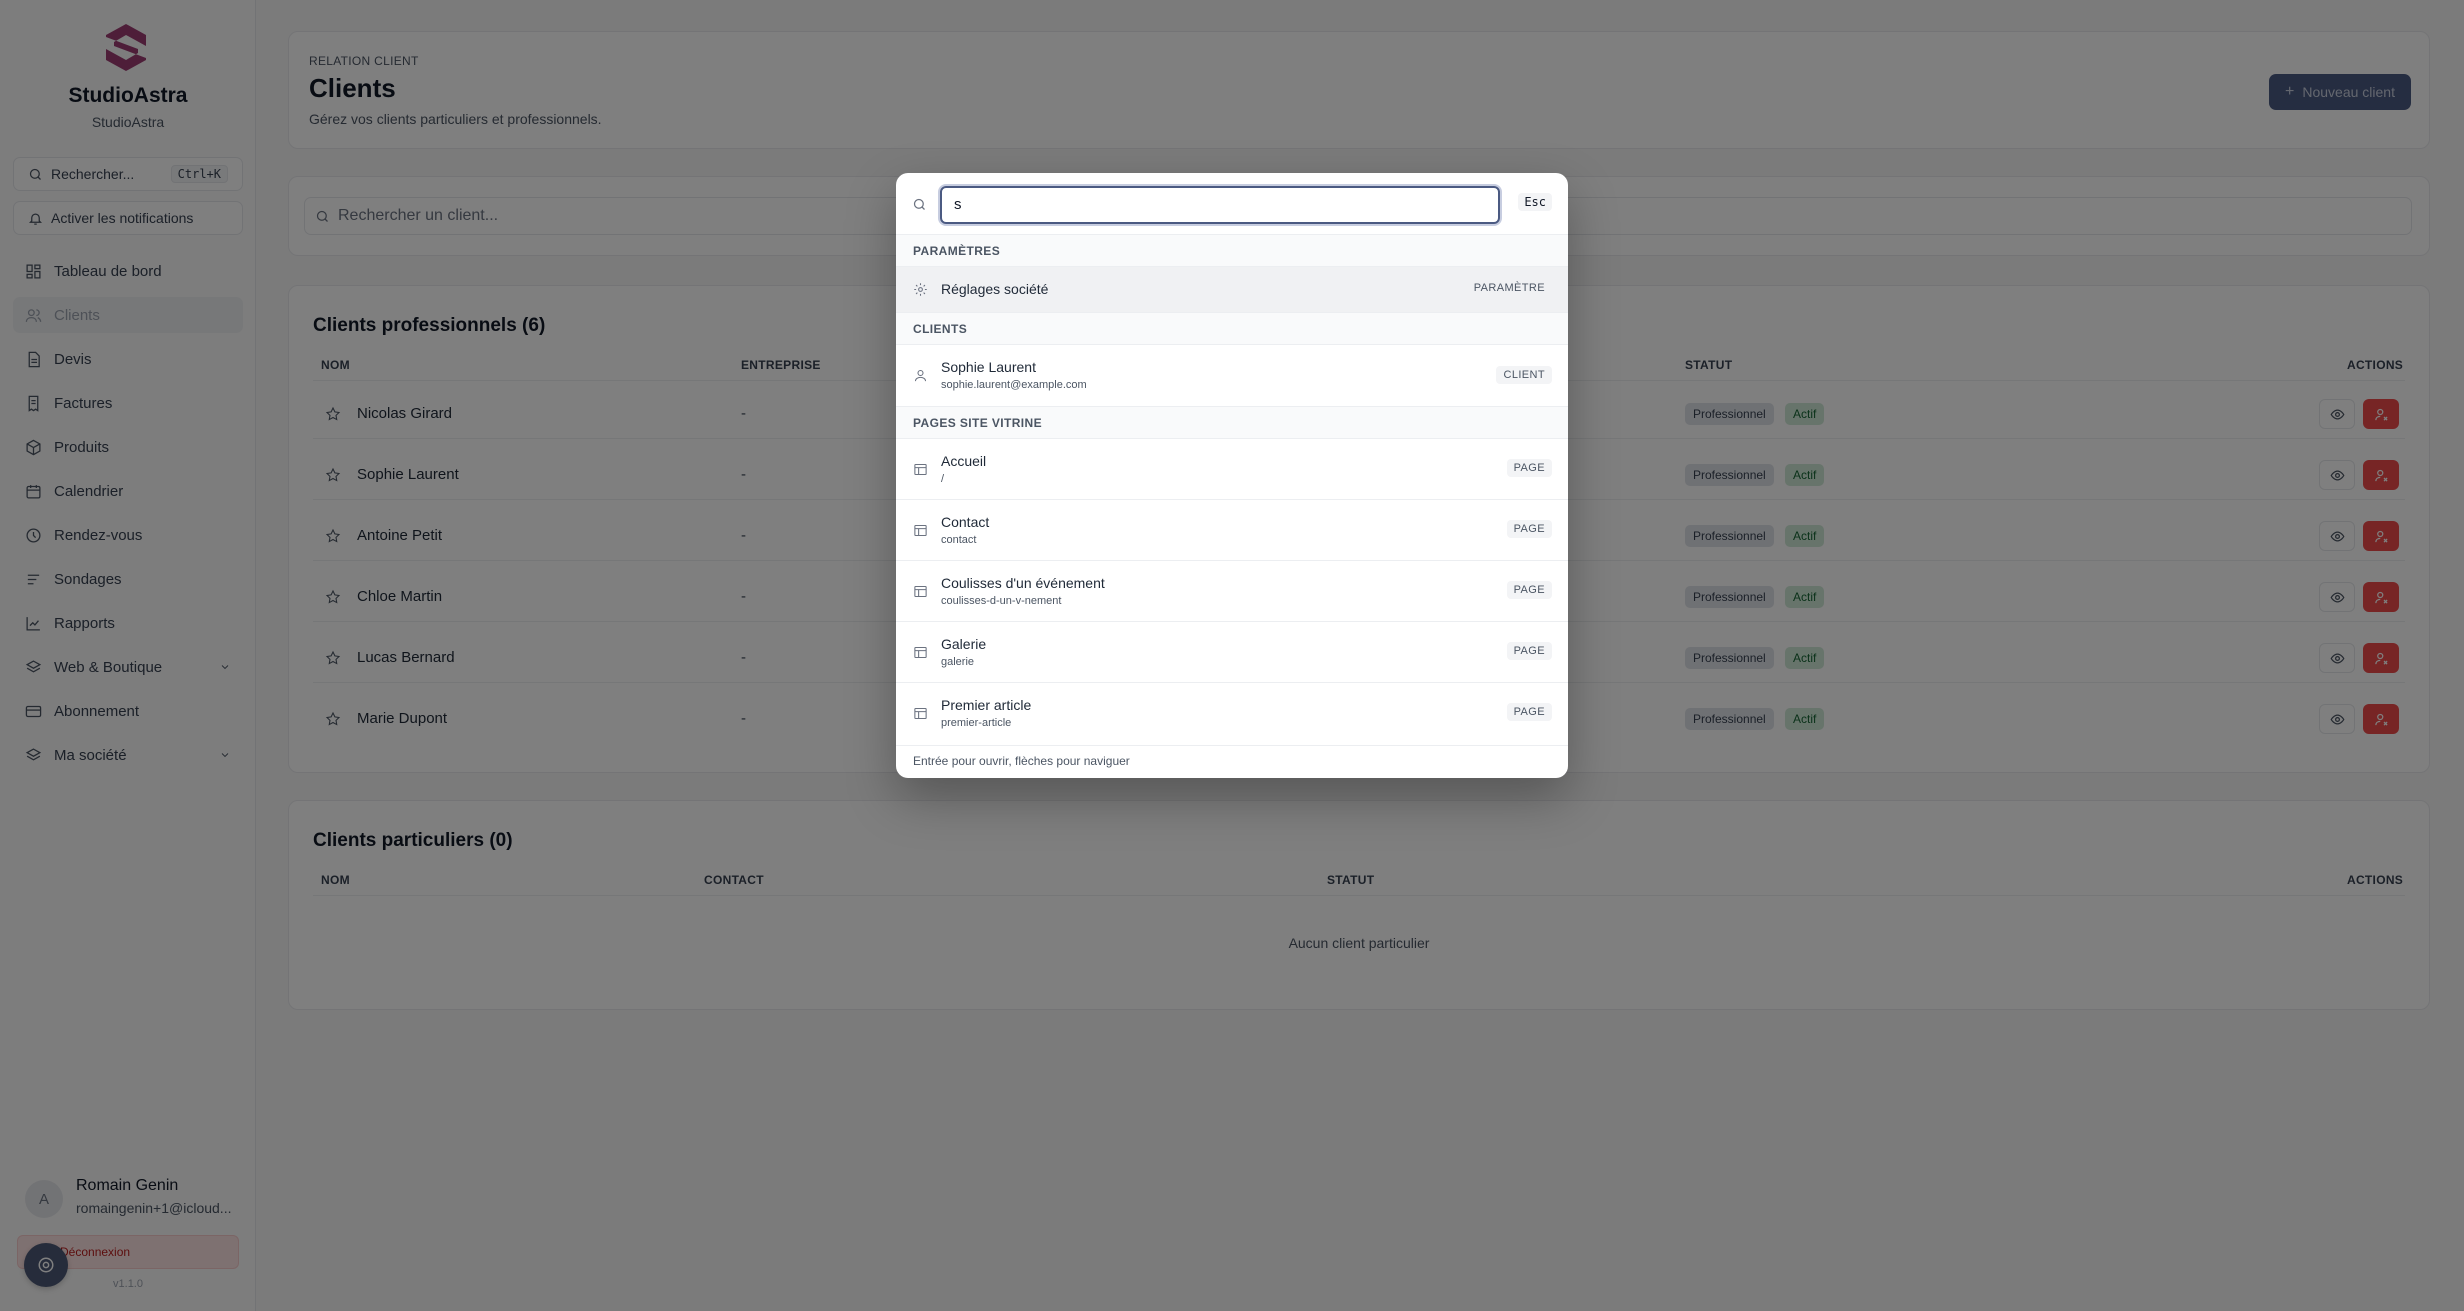 Image resolution: width=2464 pixels, height=1311 pixels. Describe the element at coordinates (1001, 601) in the screenshot. I see `result-subtitle: coulisses-d-un-v-nement` at that location.